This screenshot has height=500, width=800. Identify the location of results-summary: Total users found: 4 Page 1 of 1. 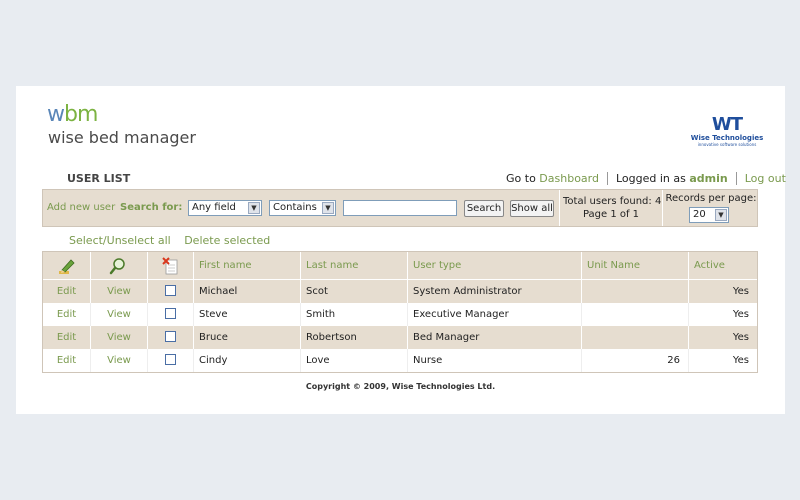
(612, 208).